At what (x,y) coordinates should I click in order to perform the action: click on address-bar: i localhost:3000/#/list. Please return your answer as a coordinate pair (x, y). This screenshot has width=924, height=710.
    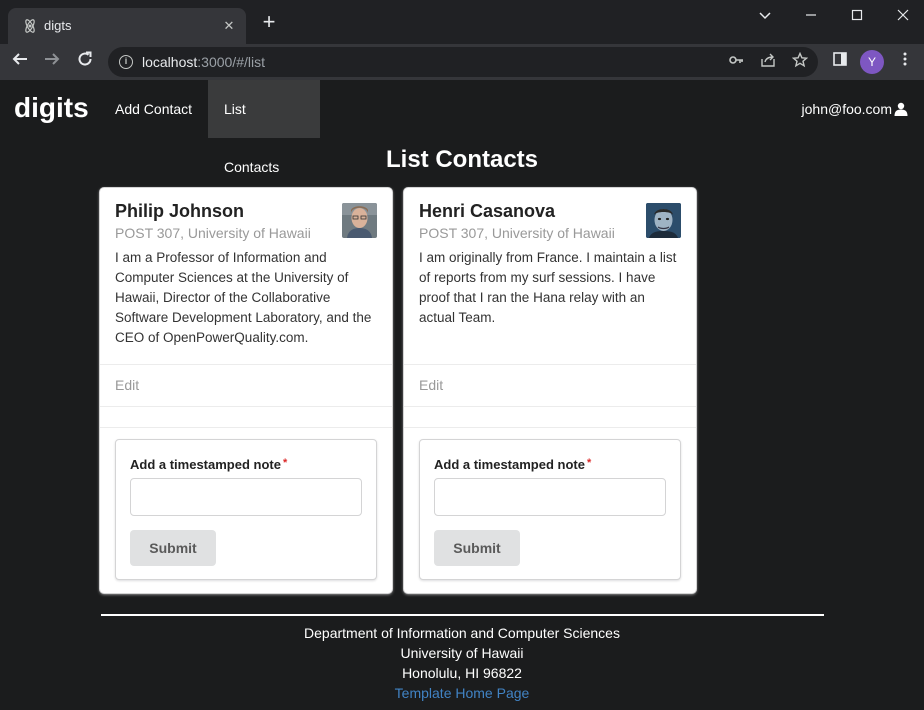
    Looking at the image, I should click on (463, 62).